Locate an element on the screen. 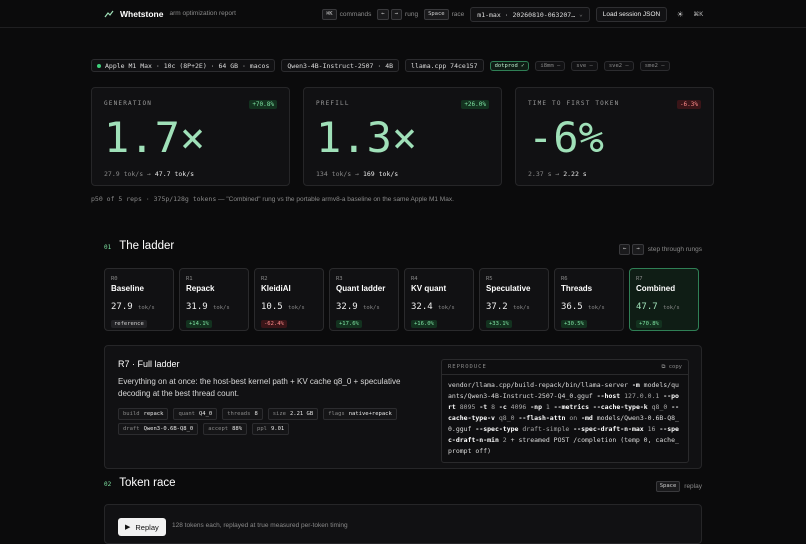  app-brand: Whetstone is located at coordinates (142, 13).